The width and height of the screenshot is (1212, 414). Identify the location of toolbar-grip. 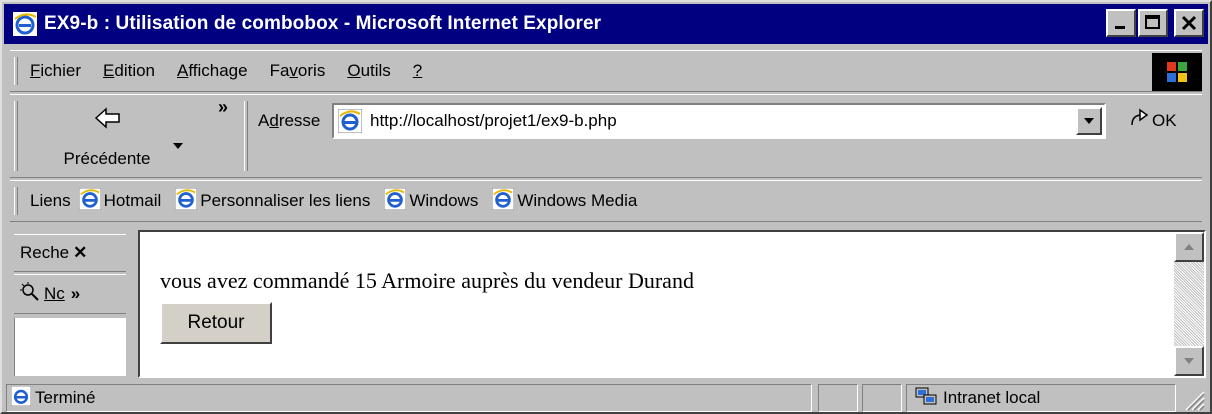
(16, 136).